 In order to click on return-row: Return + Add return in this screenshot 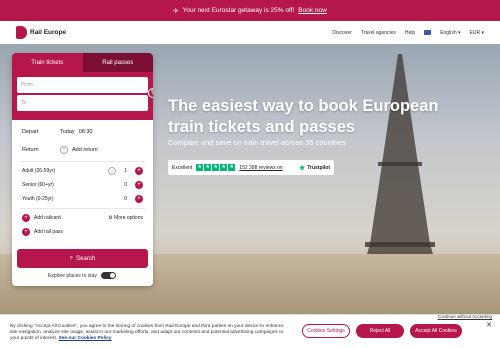, I will do `click(82, 150)`.